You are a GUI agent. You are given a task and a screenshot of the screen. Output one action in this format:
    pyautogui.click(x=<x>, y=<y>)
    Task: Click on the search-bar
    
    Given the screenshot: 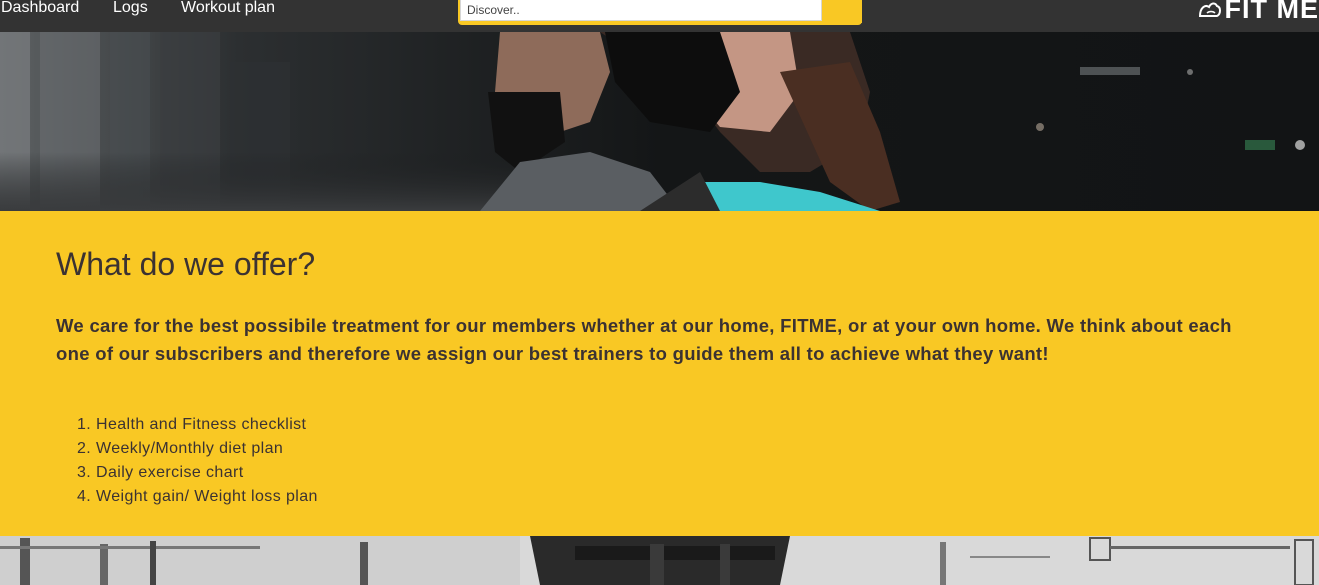 What is the action you would take?
    pyautogui.click(x=660, y=12)
    